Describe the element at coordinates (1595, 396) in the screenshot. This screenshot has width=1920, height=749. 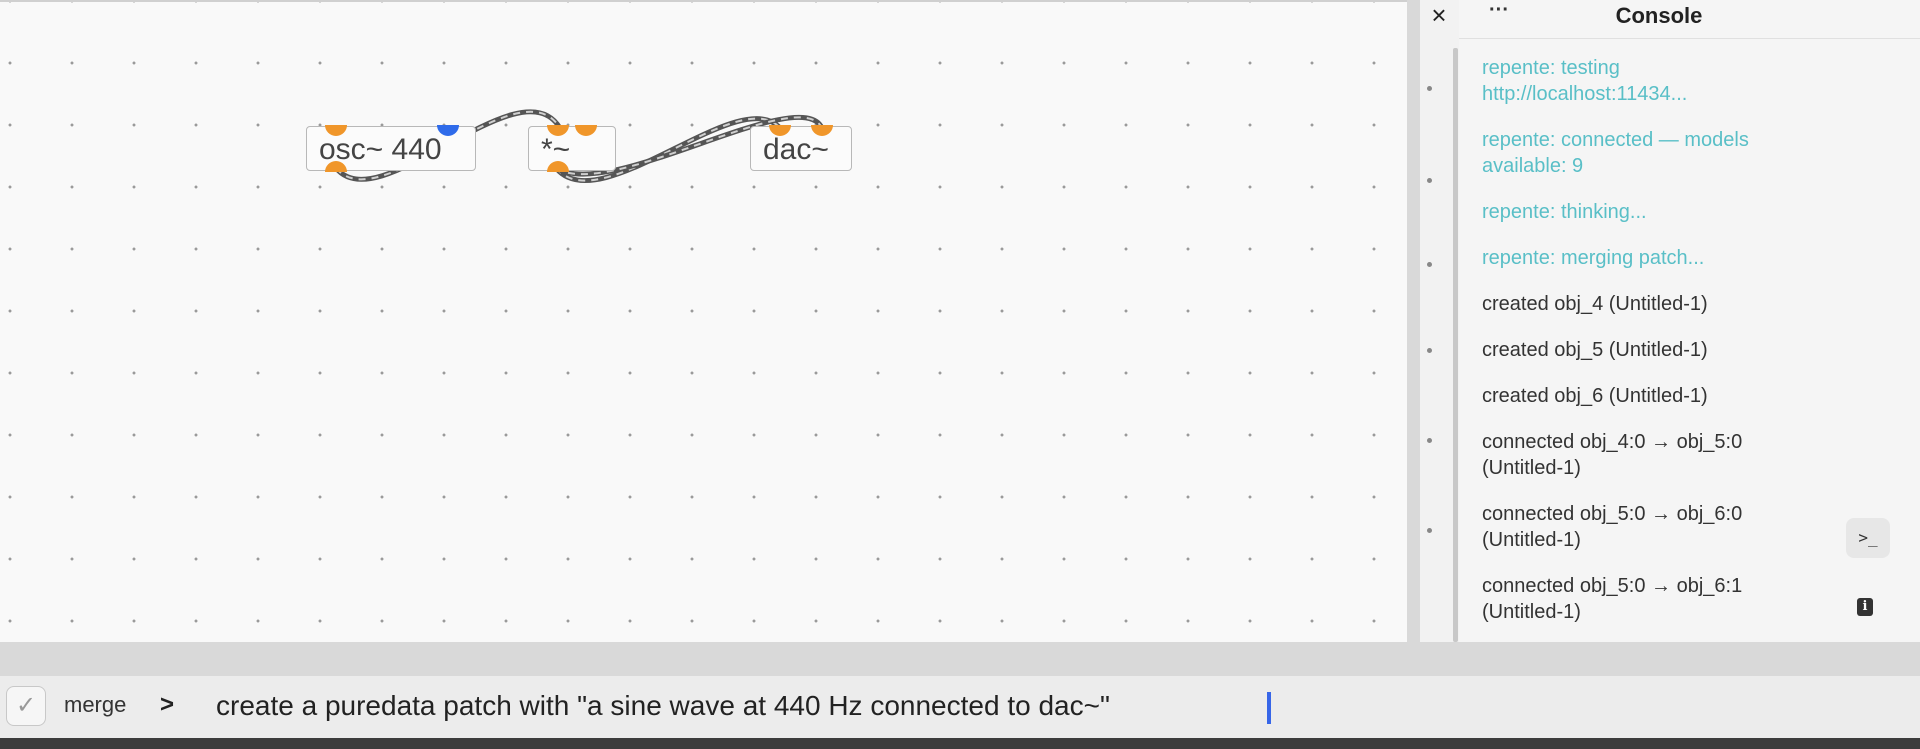
I see `console-line: created obj_6 (Untitled-1)` at that location.